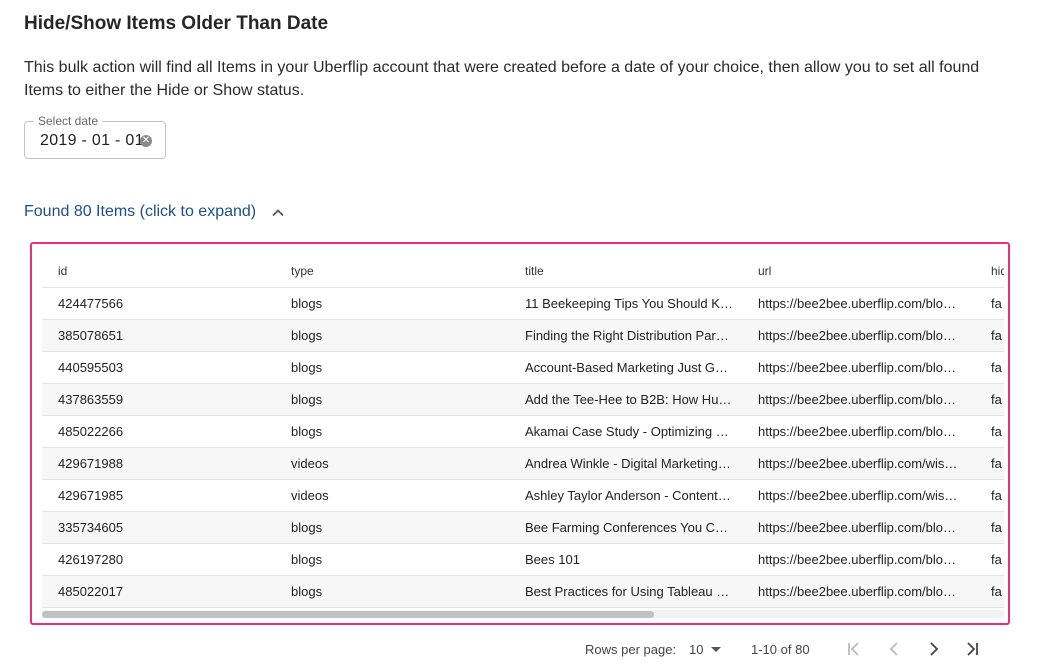 The height and width of the screenshot is (667, 1040). I want to click on cell-title: Bees 101, so click(625, 559).